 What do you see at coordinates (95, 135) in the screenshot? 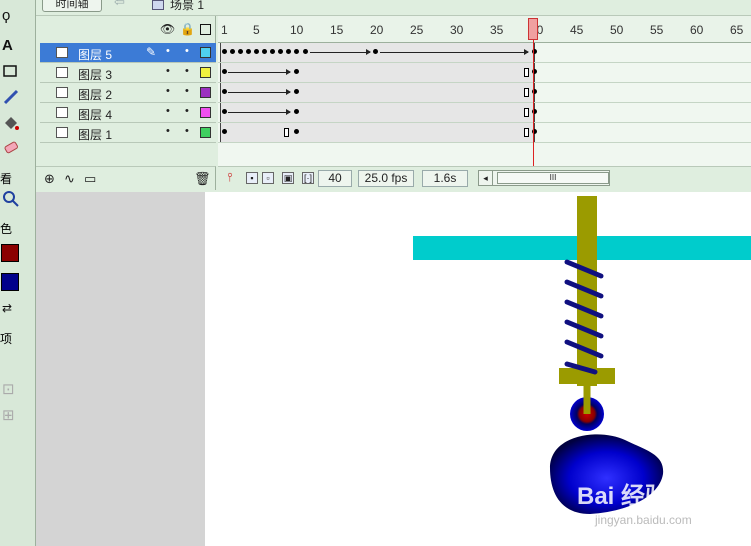
I see `layer-name: 图层 1` at bounding box center [95, 135].